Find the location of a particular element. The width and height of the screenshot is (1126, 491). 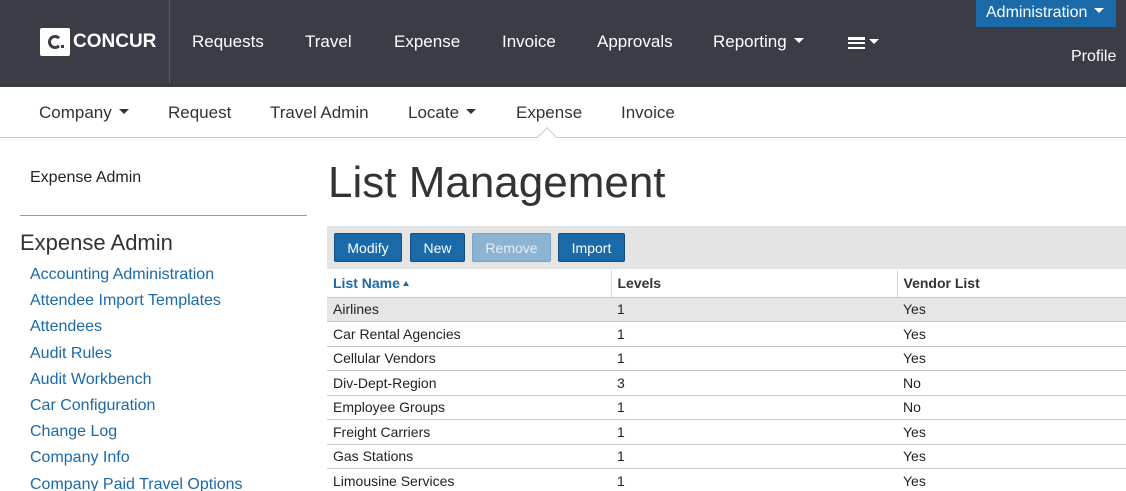

sort-ascending-icon is located at coordinates (405, 284).